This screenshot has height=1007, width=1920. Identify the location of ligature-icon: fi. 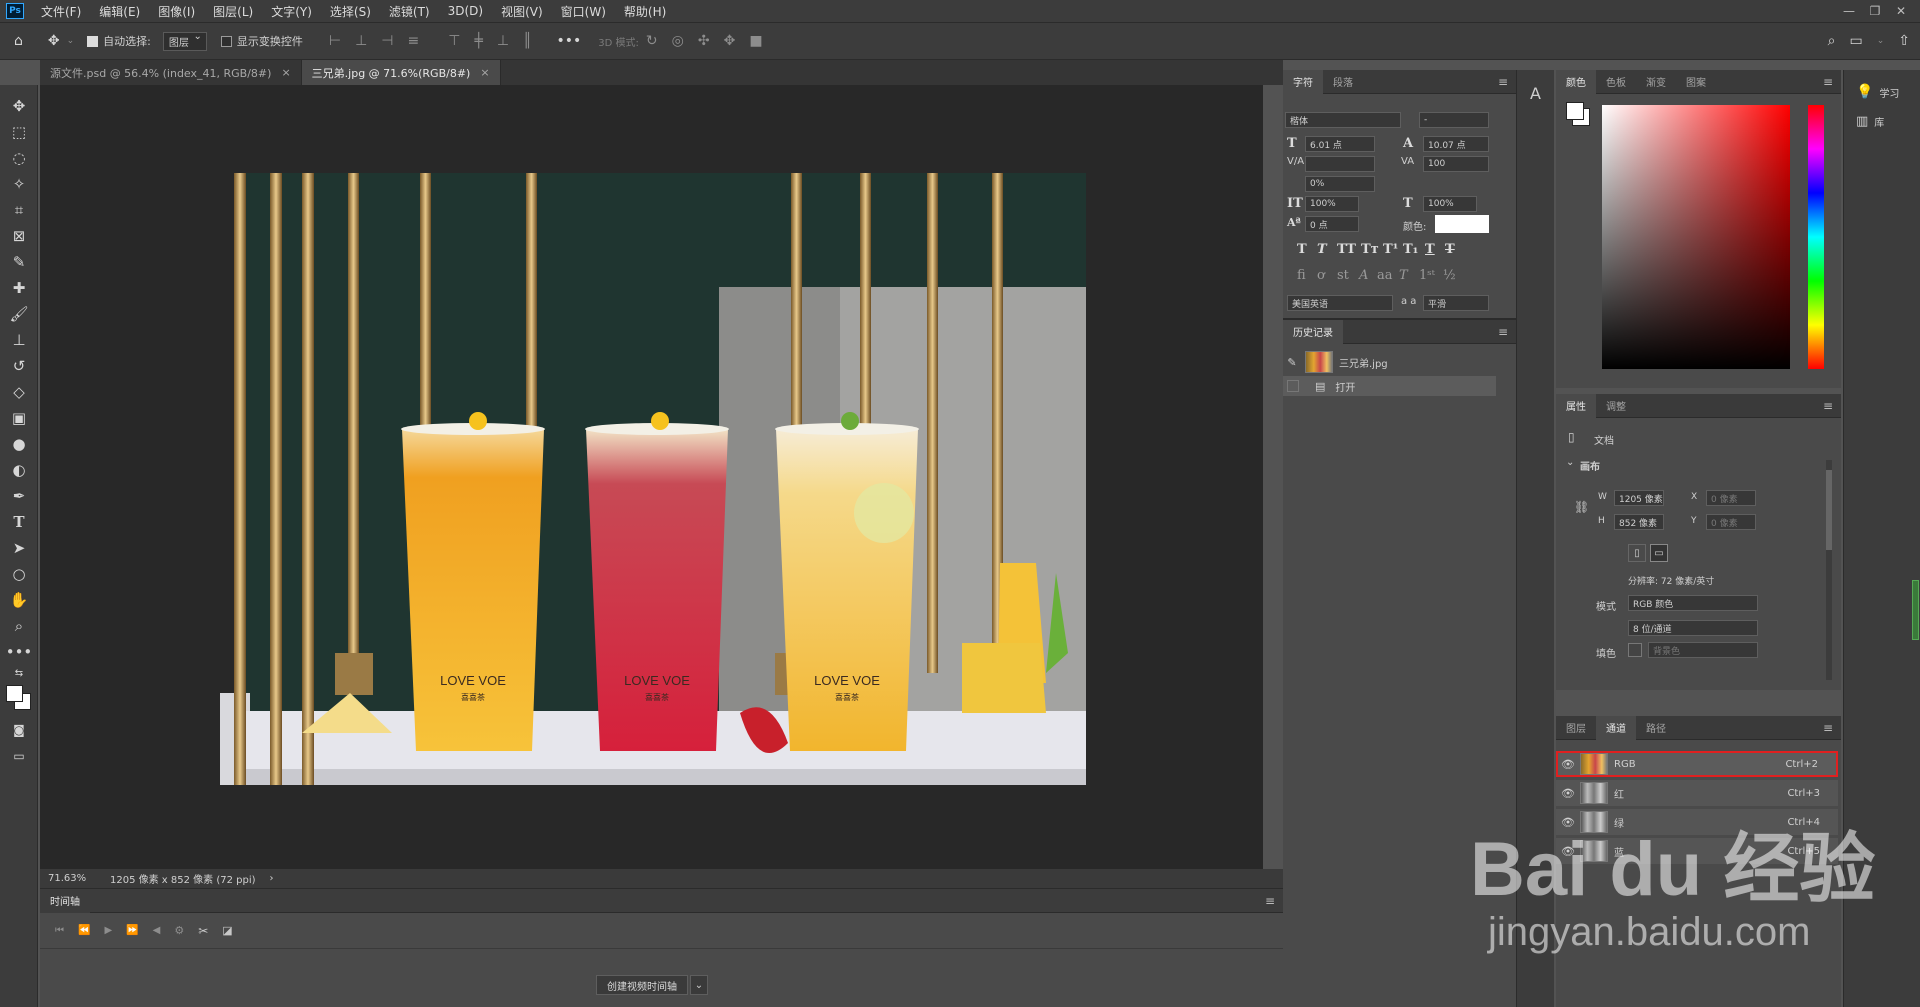
(1301, 275).